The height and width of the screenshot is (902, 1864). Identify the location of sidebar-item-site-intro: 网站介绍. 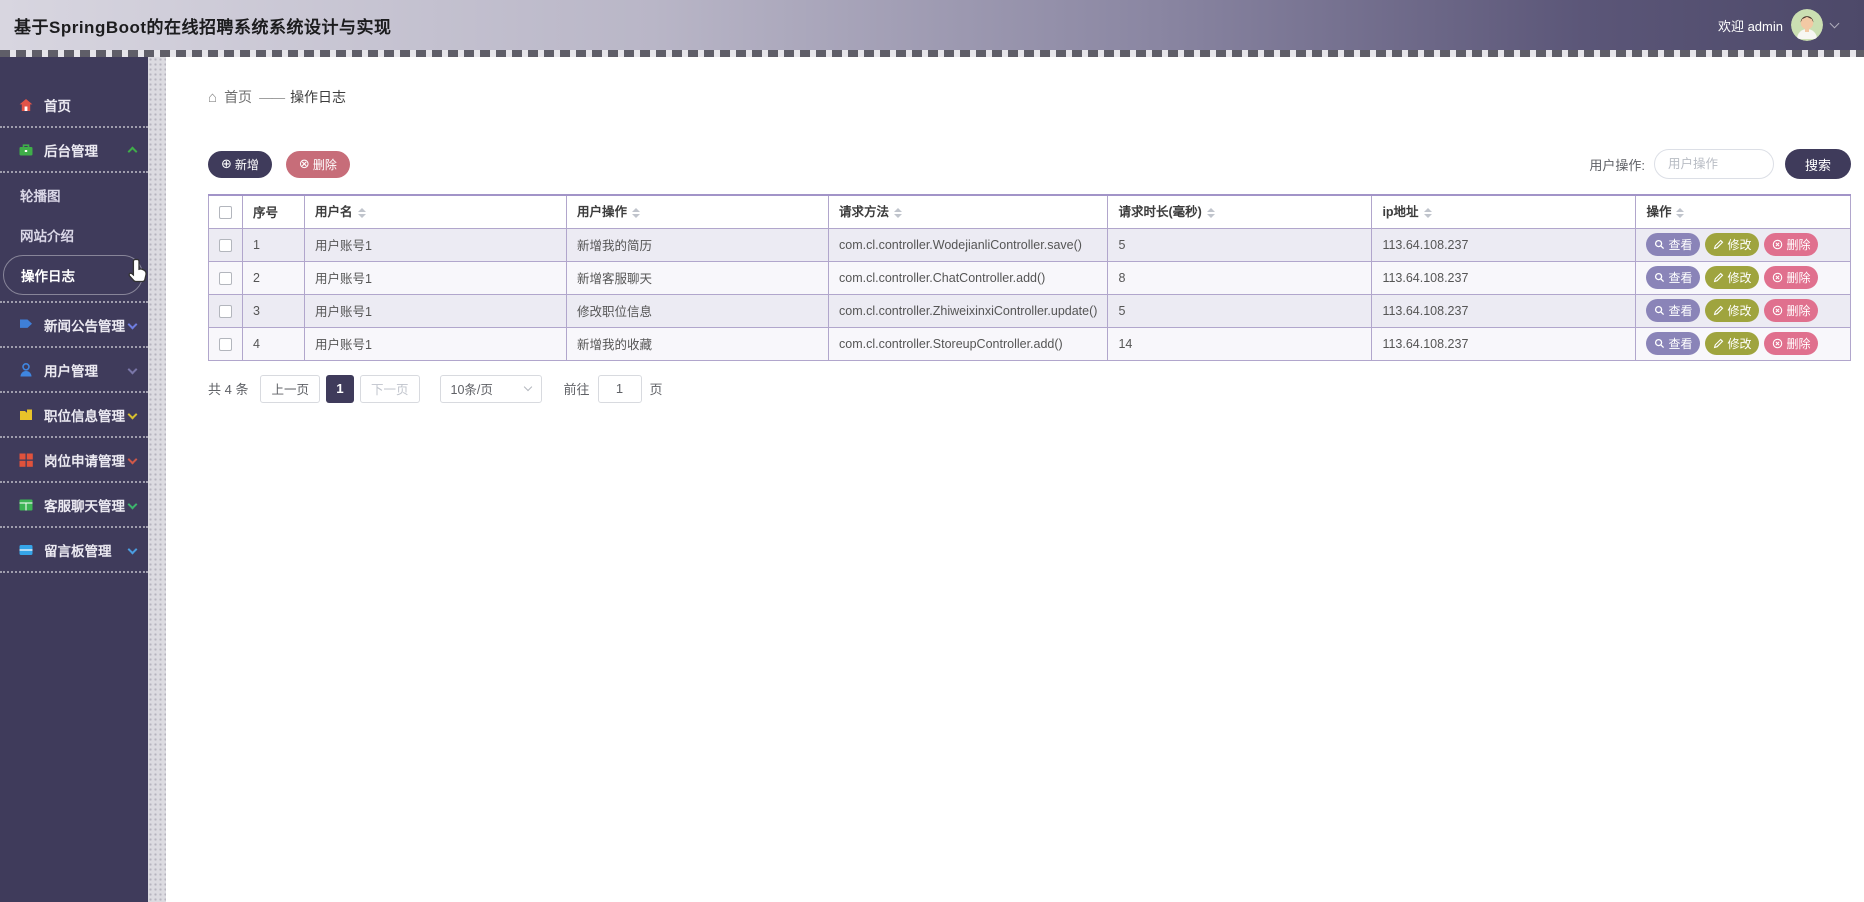
(74, 235).